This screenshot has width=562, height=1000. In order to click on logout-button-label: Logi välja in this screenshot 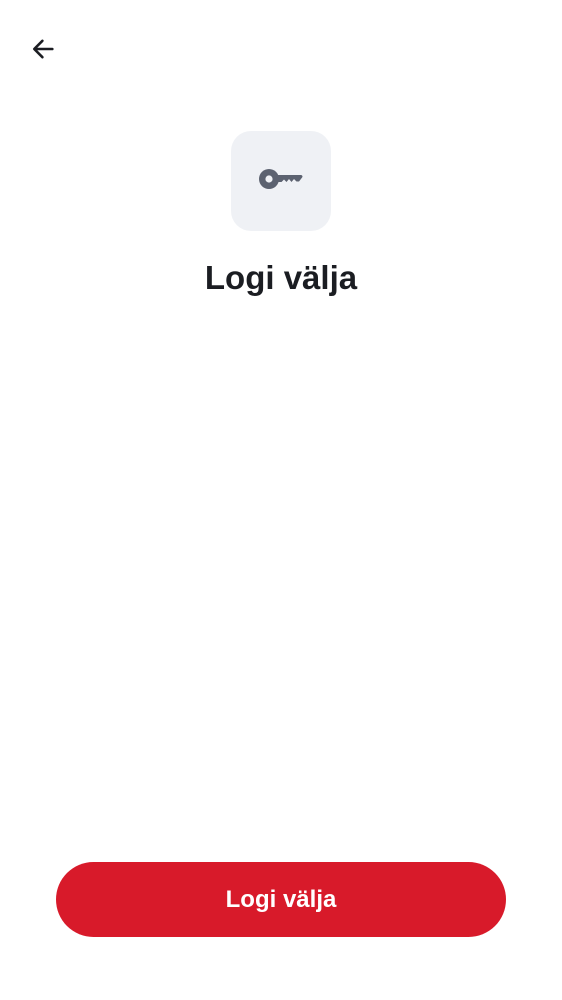, I will do `click(281, 899)`.